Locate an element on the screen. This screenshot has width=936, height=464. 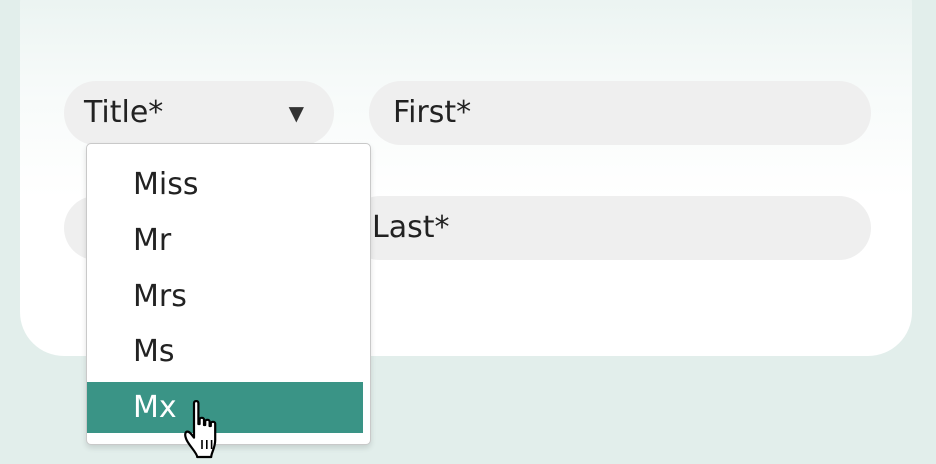
title-select-label: Title* is located at coordinates (124, 112).